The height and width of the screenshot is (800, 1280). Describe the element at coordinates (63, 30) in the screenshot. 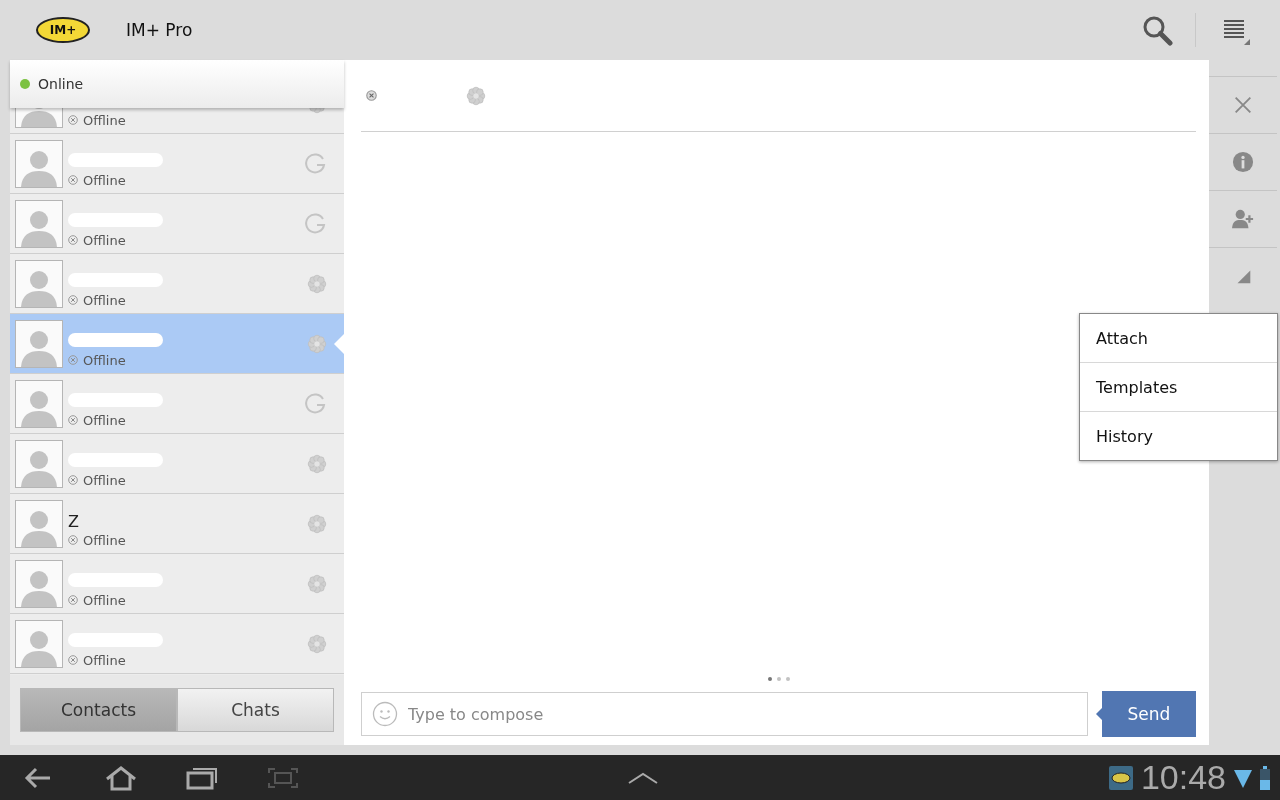

I see `app-logo: IM+` at that location.